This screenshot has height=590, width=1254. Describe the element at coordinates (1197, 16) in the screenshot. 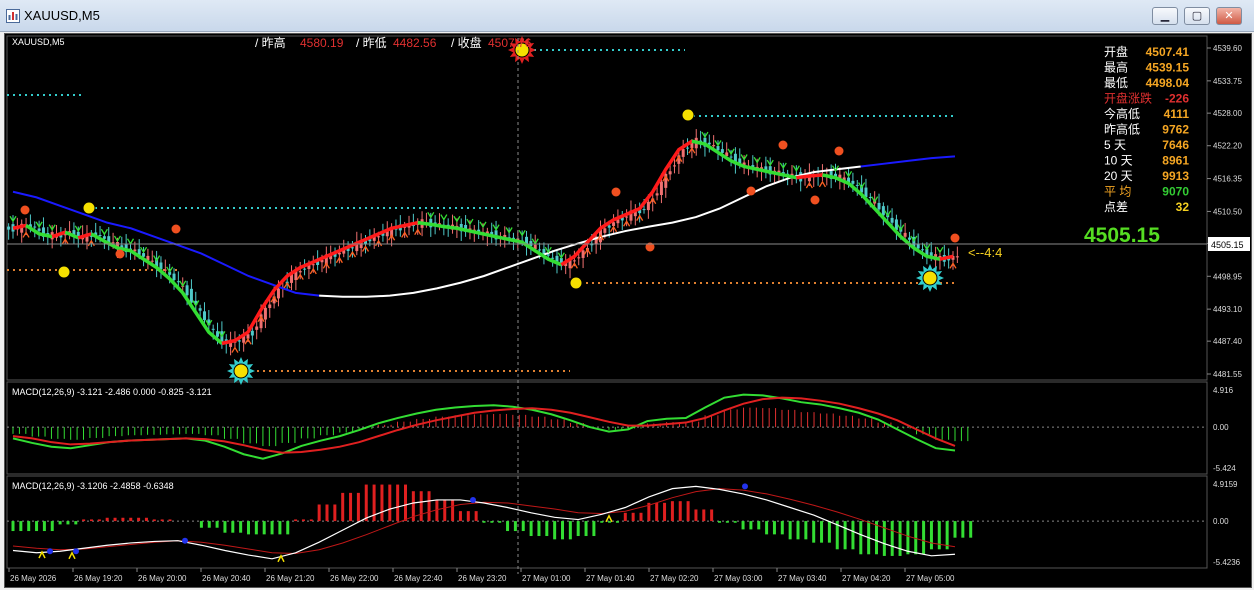

I see `maximize-button: ▢` at that location.